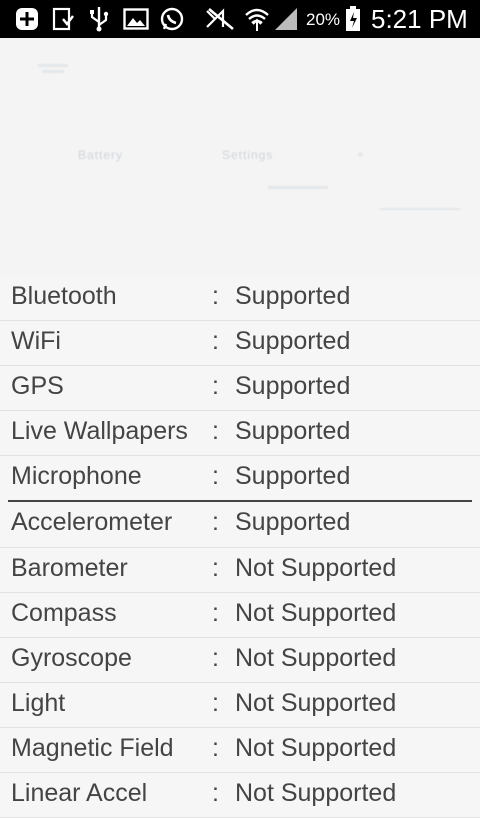  What do you see at coordinates (69, 568) in the screenshot?
I see `sensor-label: Barometer` at bounding box center [69, 568].